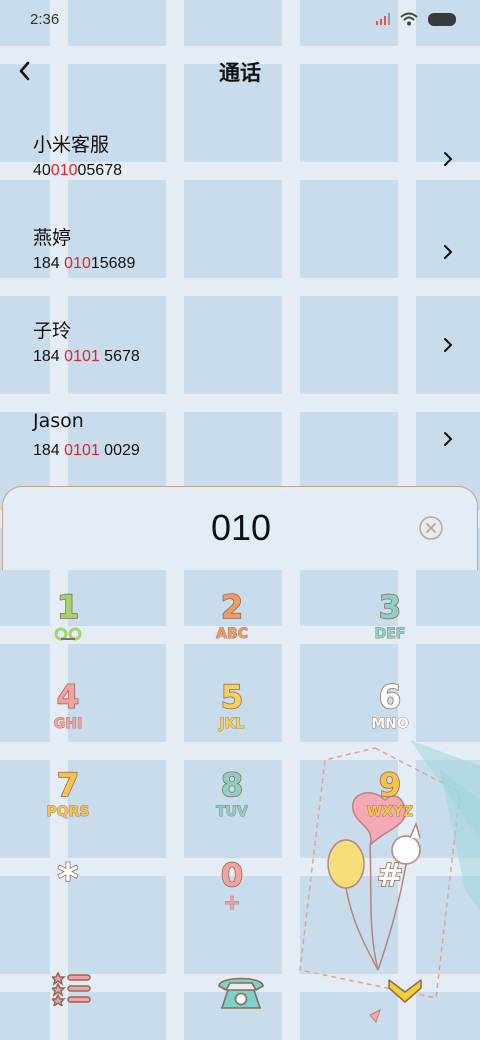  I want to click on key-letters: GHI, so click(68, 724).